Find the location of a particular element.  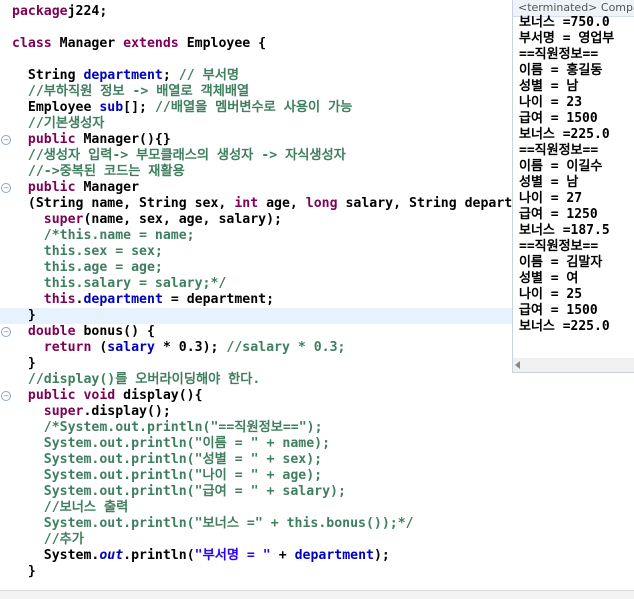

code-line: public Manager is located at coordinates (75, 188).